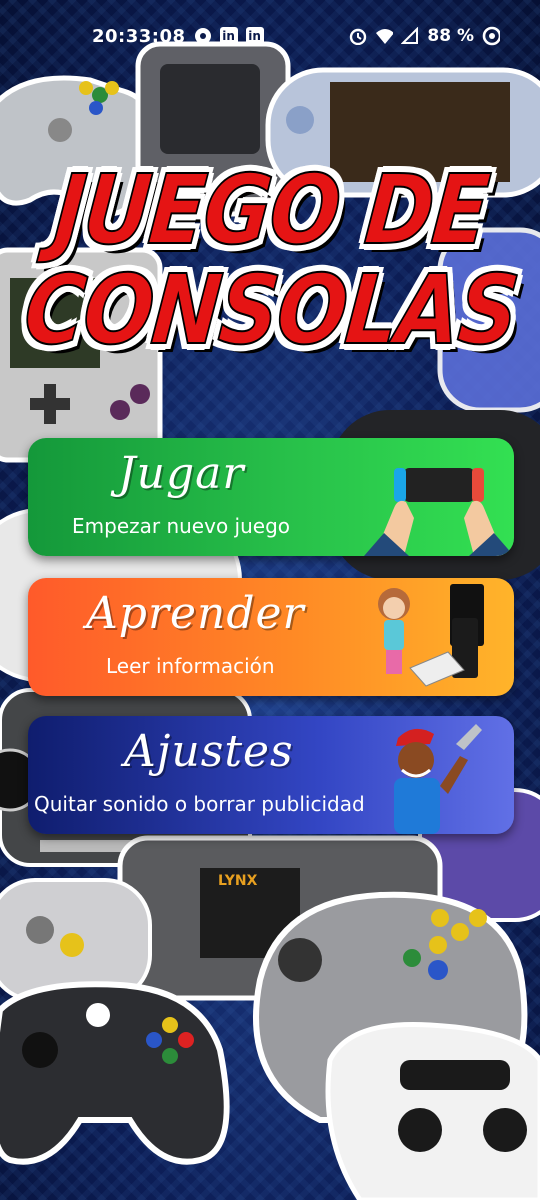 The image size is (540, 1200). I want to click on sync-icon, so click(491, 36).